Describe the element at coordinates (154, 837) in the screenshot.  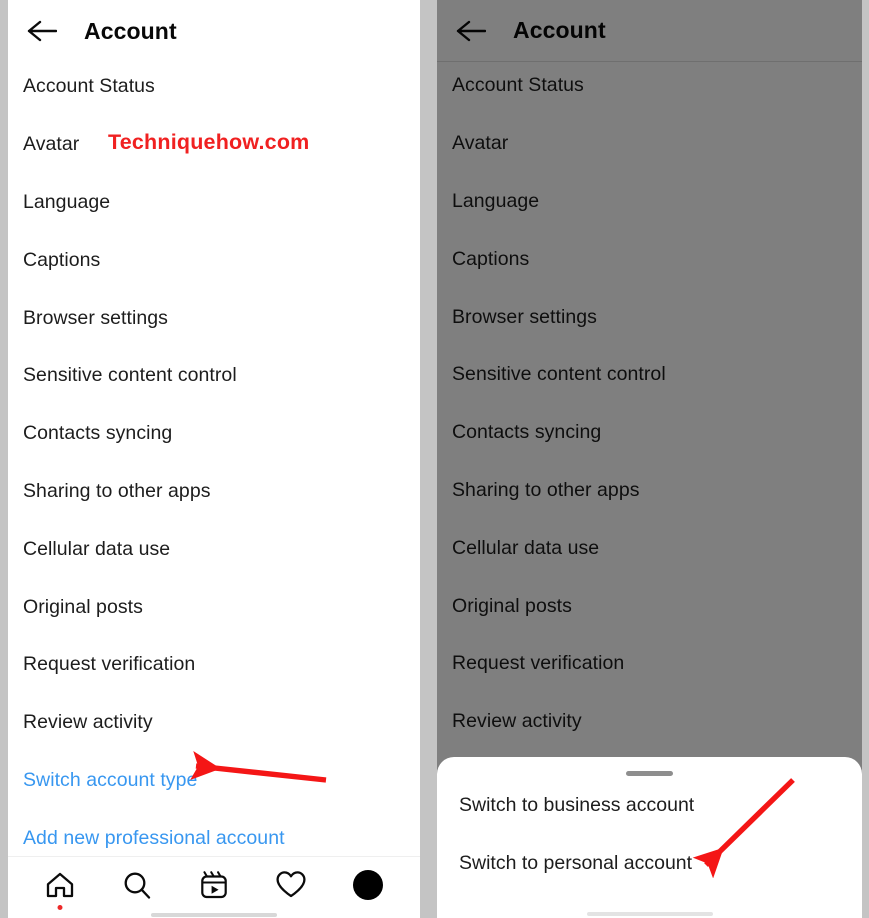
I see `settings-item-label: Add new professional account` at that location.